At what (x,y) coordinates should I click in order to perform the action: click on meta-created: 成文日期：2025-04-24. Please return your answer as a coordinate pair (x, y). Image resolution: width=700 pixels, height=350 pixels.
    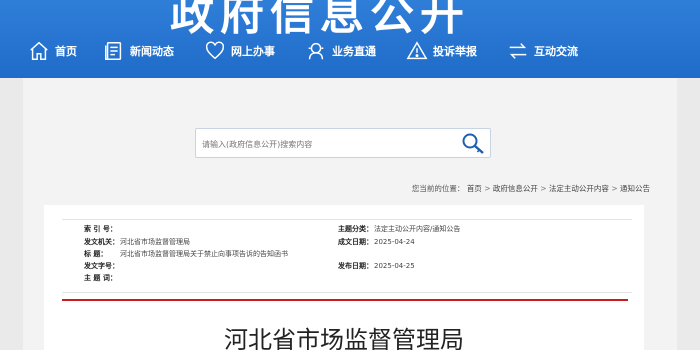
    Looking at the image, I should click on (376, 242).